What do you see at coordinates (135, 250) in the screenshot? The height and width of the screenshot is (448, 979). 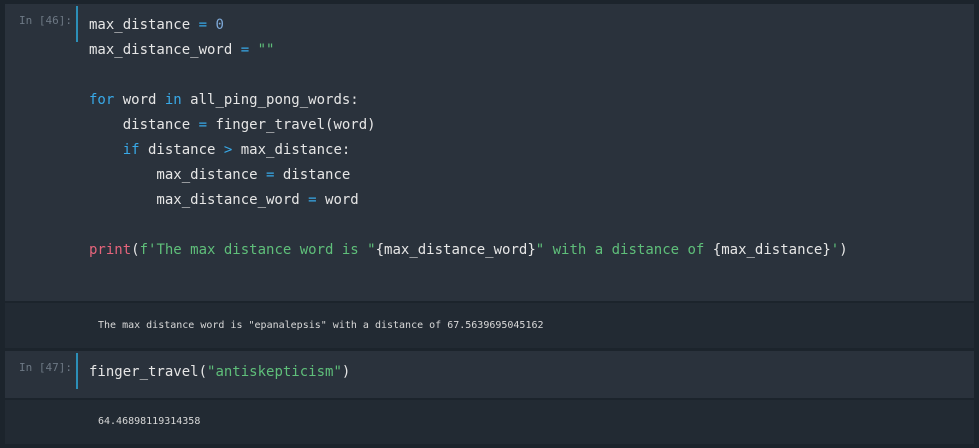 I see `code-token: (` at bounding box center [135, 250].